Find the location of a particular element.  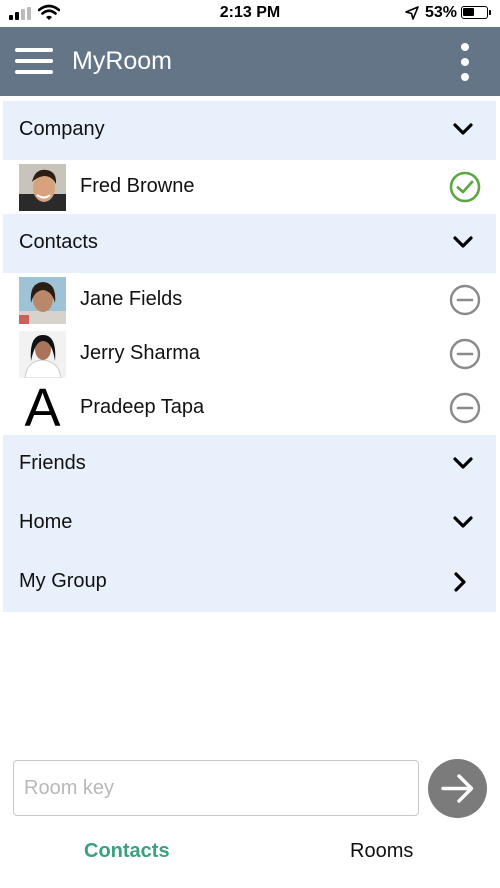

contact-name: Fred Browne is located at coordinates (137, 186).